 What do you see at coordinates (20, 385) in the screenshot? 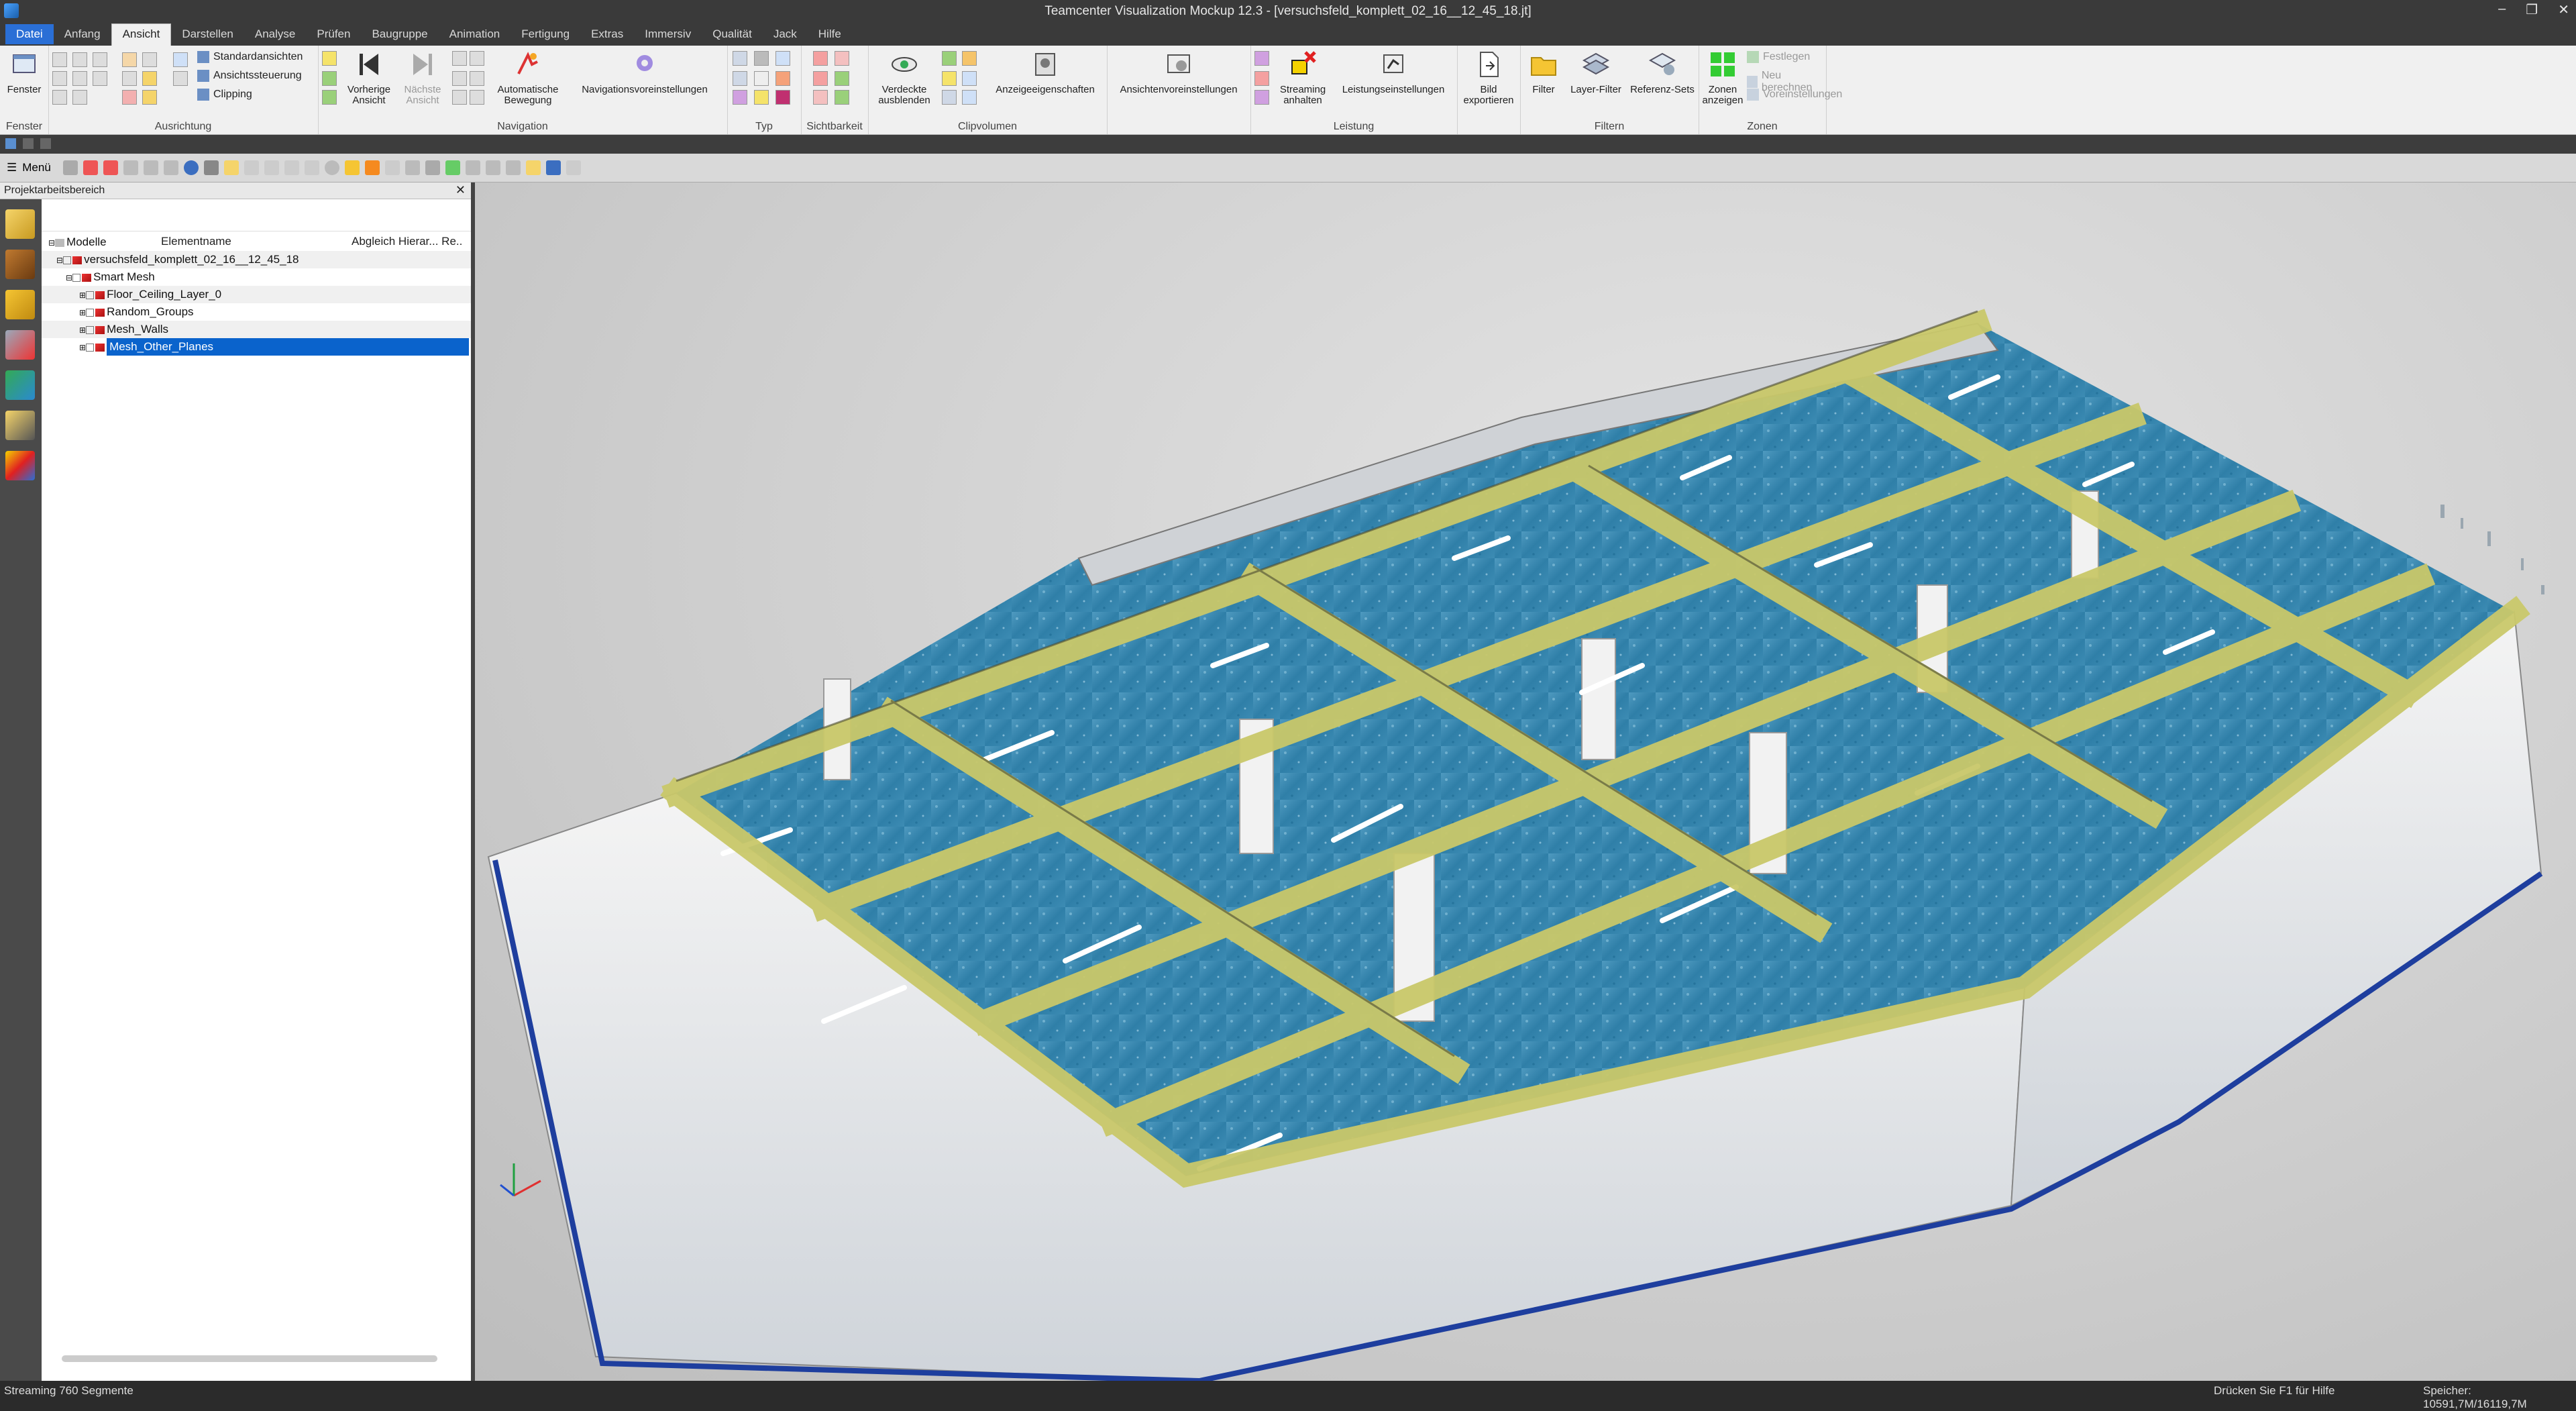
I see `wrench-icon` at bounding box center [20, 385].